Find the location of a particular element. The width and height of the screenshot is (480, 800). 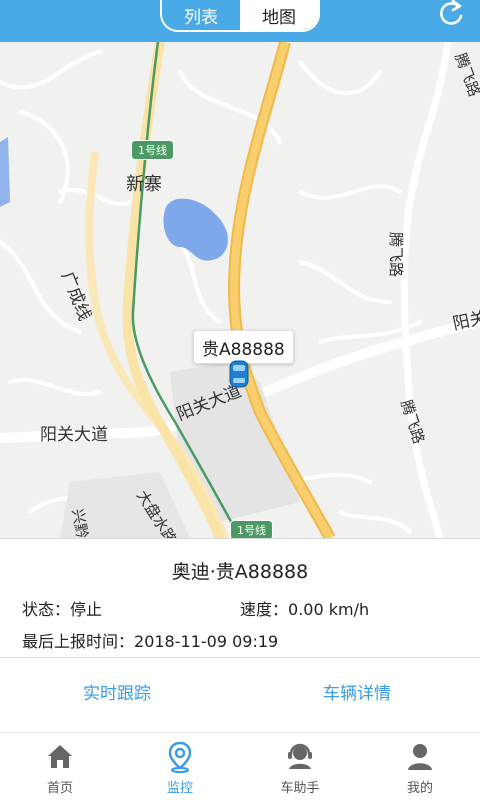

bottom-nav: 首页 监控 车助手 我的 is located at coordinates (240, 766).